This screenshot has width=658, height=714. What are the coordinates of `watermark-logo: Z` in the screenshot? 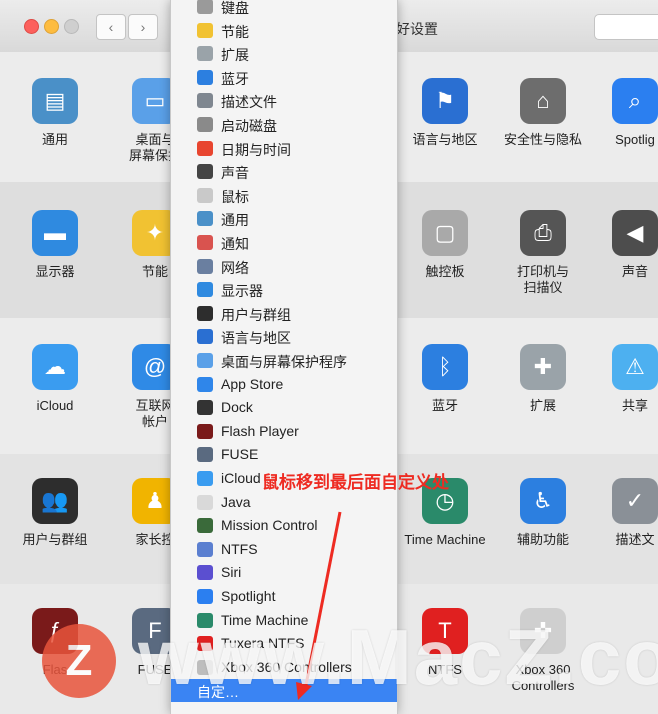 It's located at (79, 661).